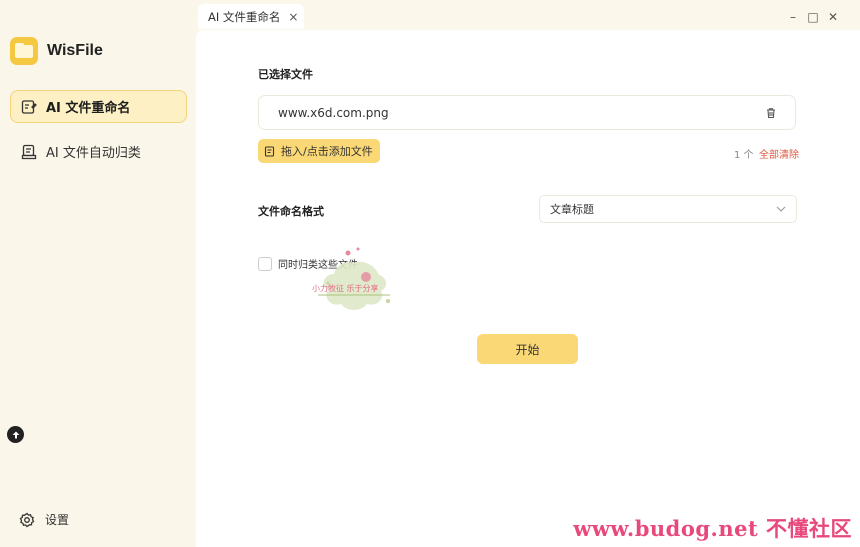 The height and width of the screenshot is (547, 860). I want to click on watermark-text: 小力牧征 乐于分享, so click(345, 288).